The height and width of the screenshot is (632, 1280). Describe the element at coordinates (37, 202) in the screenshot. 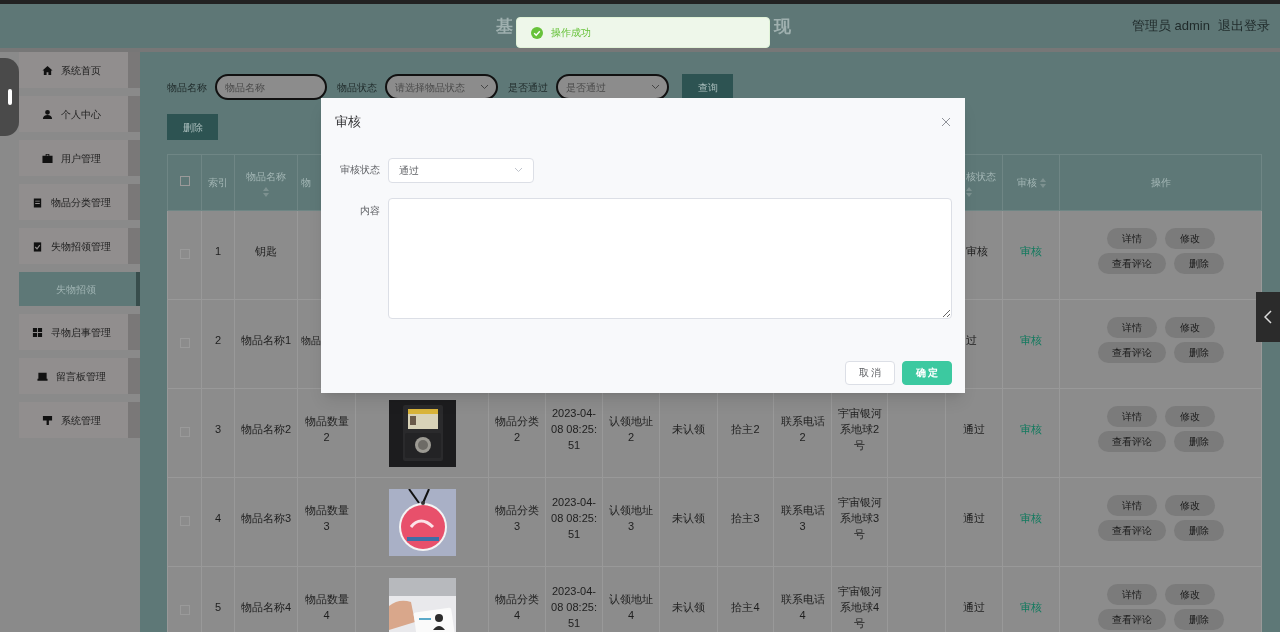

I see `clipboard-icon` at that location.